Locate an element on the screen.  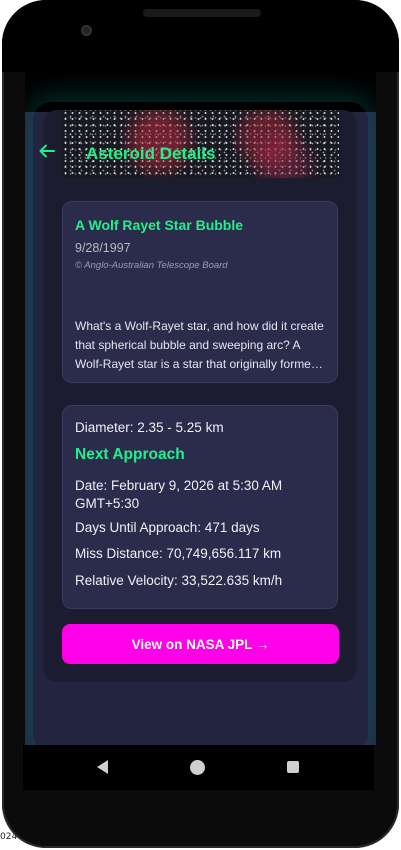
arrow-left-icon is located at coordinates (47, 151).